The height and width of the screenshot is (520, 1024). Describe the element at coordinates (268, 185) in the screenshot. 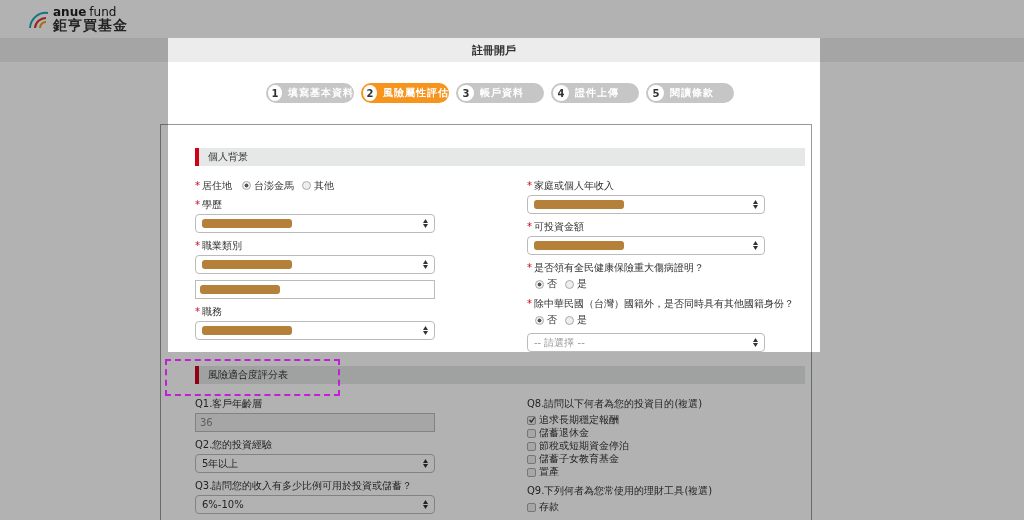

I see `radio-option: 台澎金馬` at that location.